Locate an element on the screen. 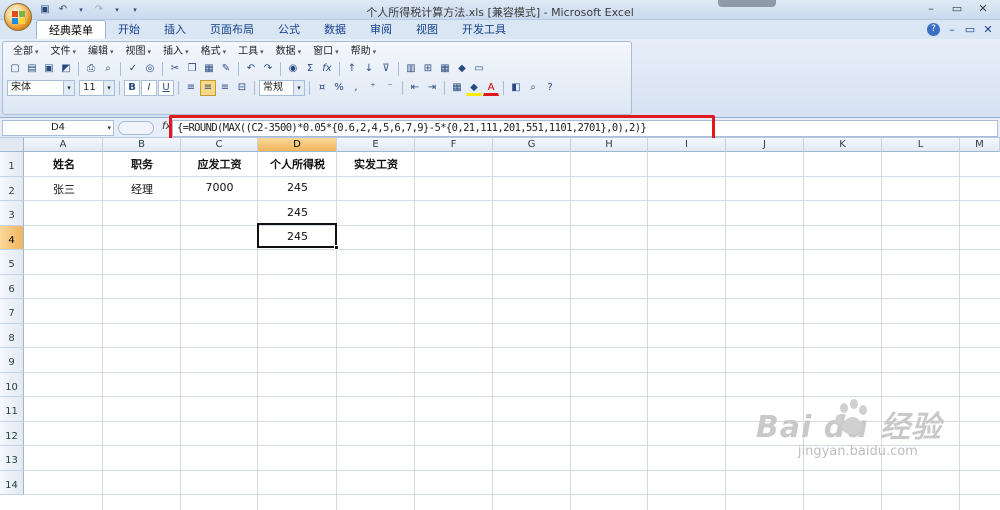 The width and height of the screenshot is (1000, 510). ribbon-minimize-icon: – is located at coordinates (952, 29).